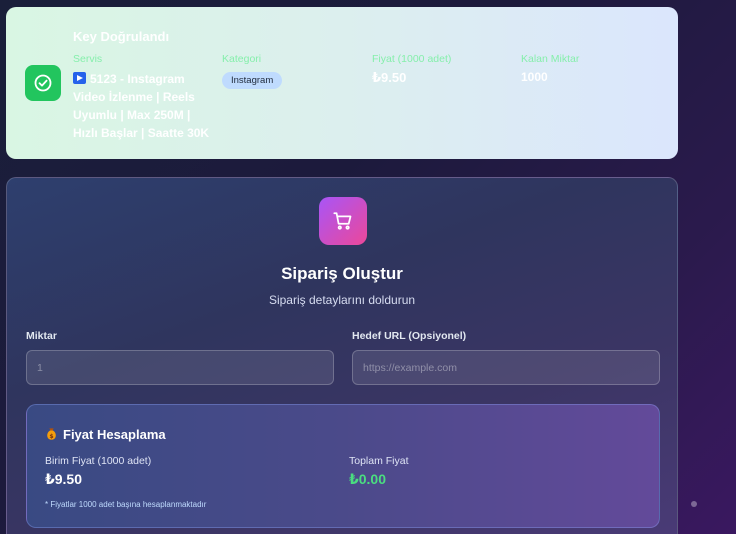 Image resolution: width=736 pixels, height=534 pixels. I want to click on category-label: Kategori, so click(242, 59).